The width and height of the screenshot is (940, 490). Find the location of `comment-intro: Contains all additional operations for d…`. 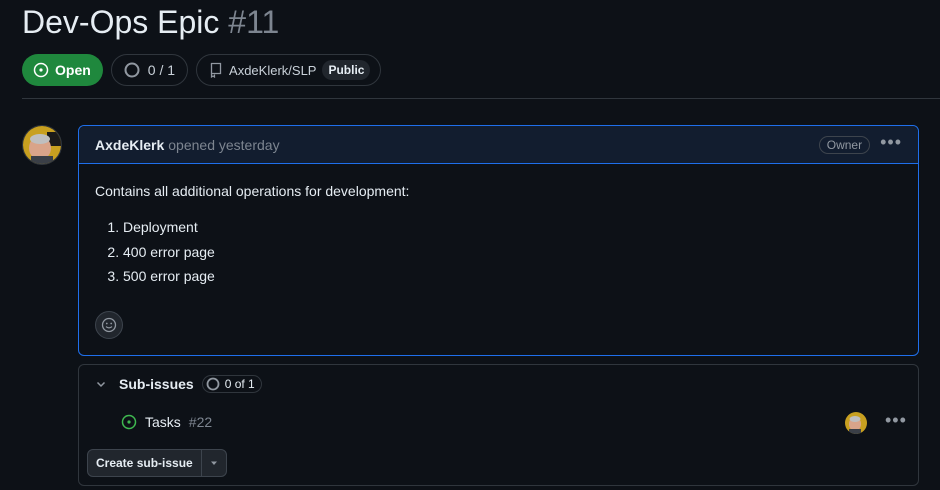

comment-intro: Contains all additional operations for d… is located at coordinates (252, 191).